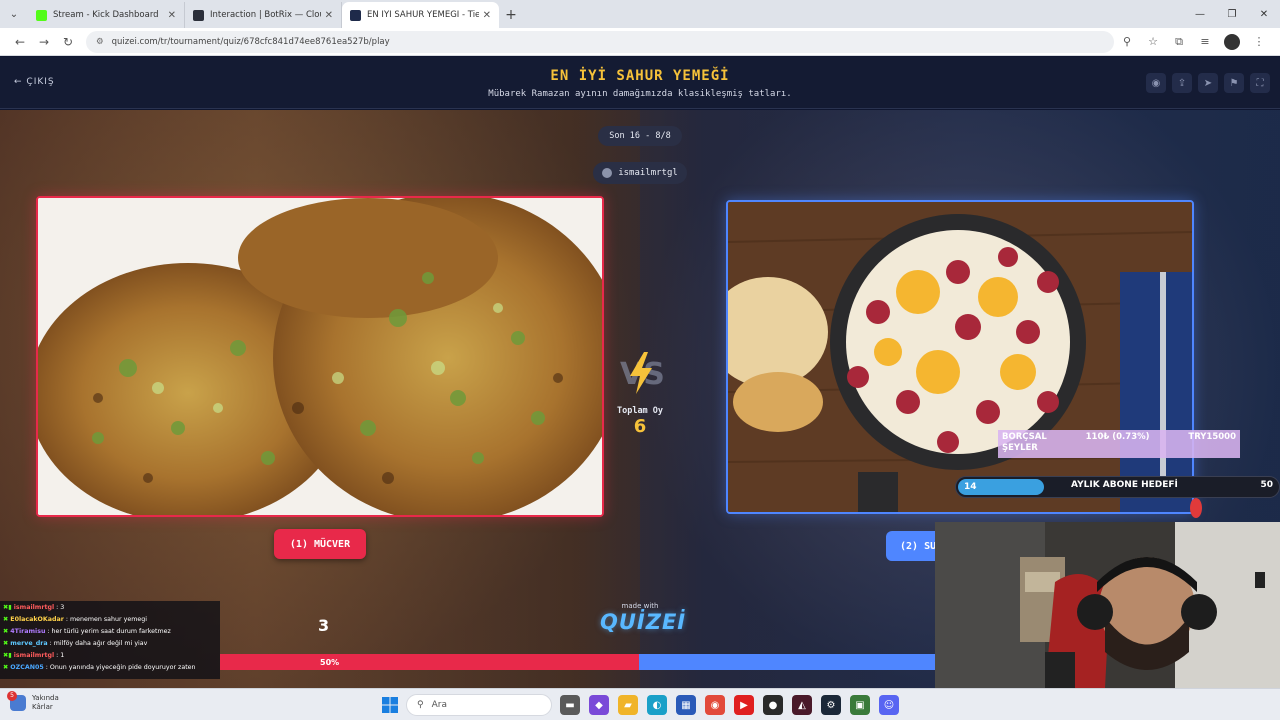 This screenshot has width=1280, height=720. Describe the element at coordinates (390, 705) in the screenshot. I see `windows-start-icon` at that location.